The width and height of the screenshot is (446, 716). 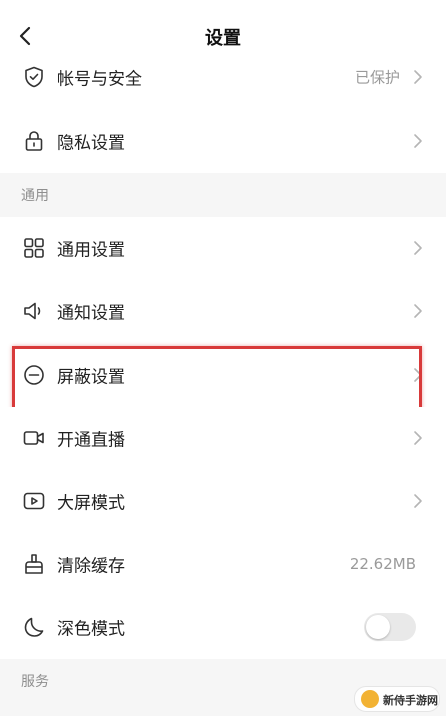 I want to click on settings-item-account-security: 帐号与安全 已保护, so click(x=223, y=77).